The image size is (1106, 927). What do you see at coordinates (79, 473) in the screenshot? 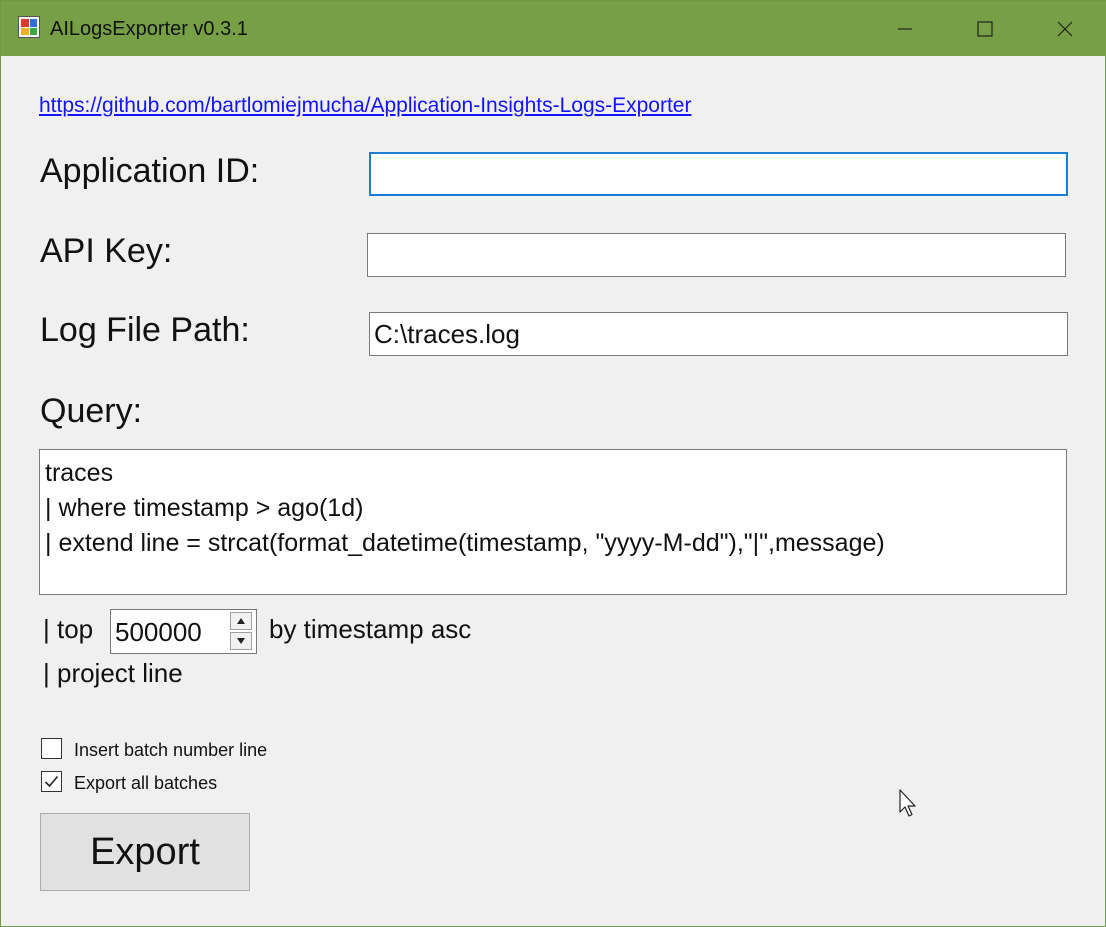
I see `query-line: traces` at bounding box center [79, 473].